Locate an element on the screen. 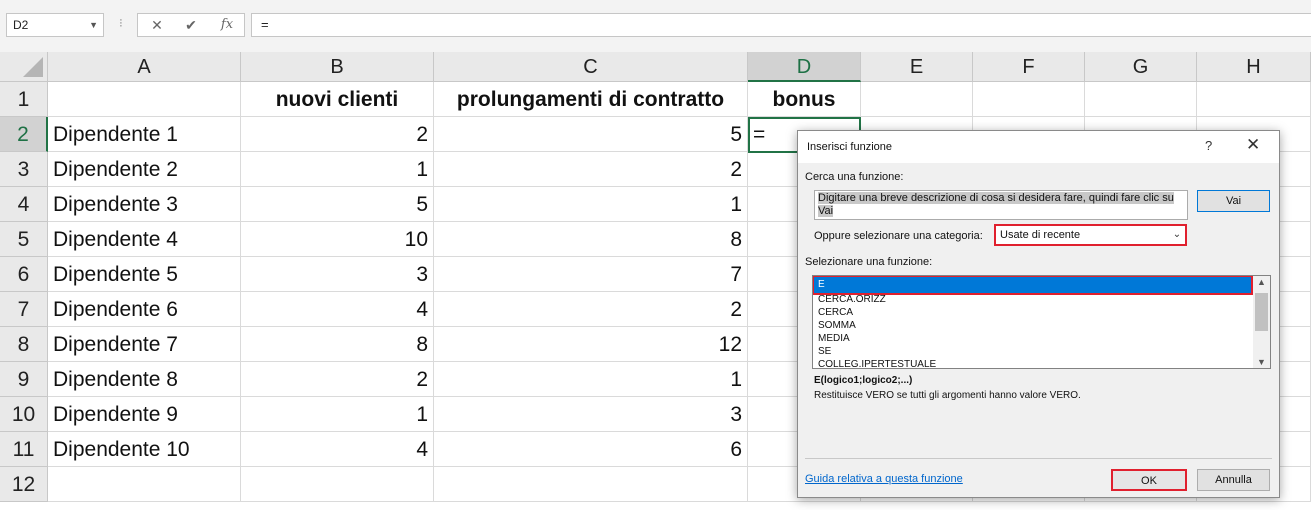 Image resolution: width=1311 pixels, height=510 pixels. help-icon: ? is located at coordinates (1208, 145).